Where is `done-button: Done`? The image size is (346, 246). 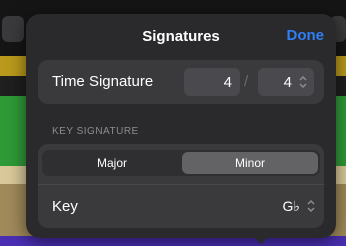
done-button: Done is located at coordinates (306, 35).